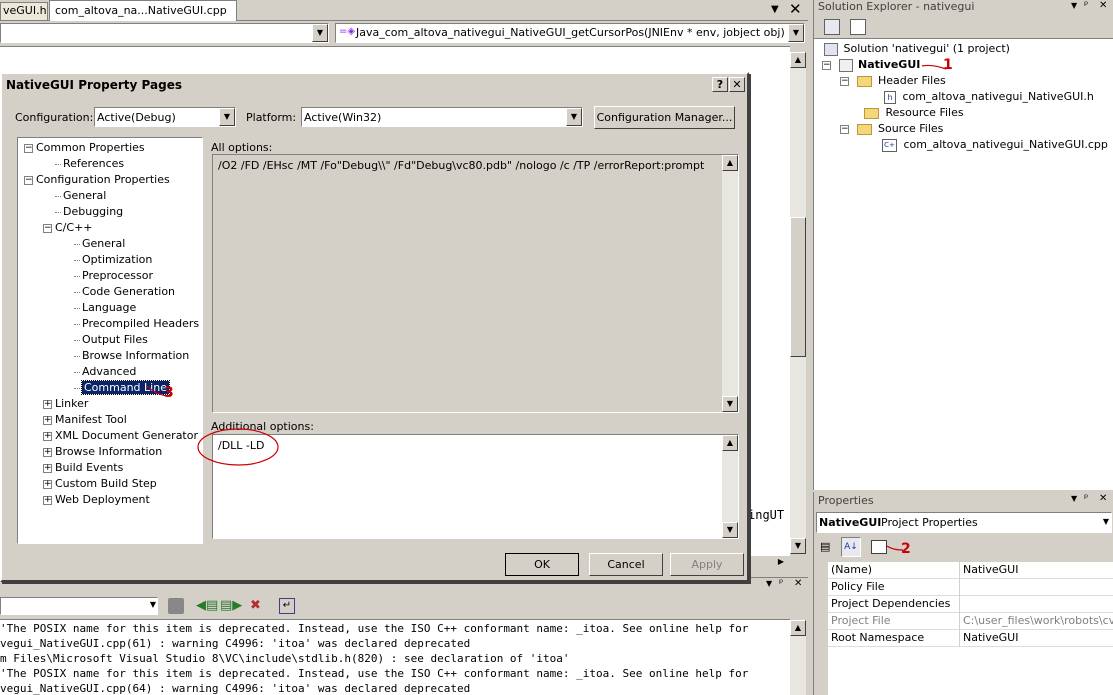 Image resolution: width=1113 pixels, height=695 pixels. Describe the element at coordinates (176, 606) in the screenshot. I see `find-message-icon` at that location.